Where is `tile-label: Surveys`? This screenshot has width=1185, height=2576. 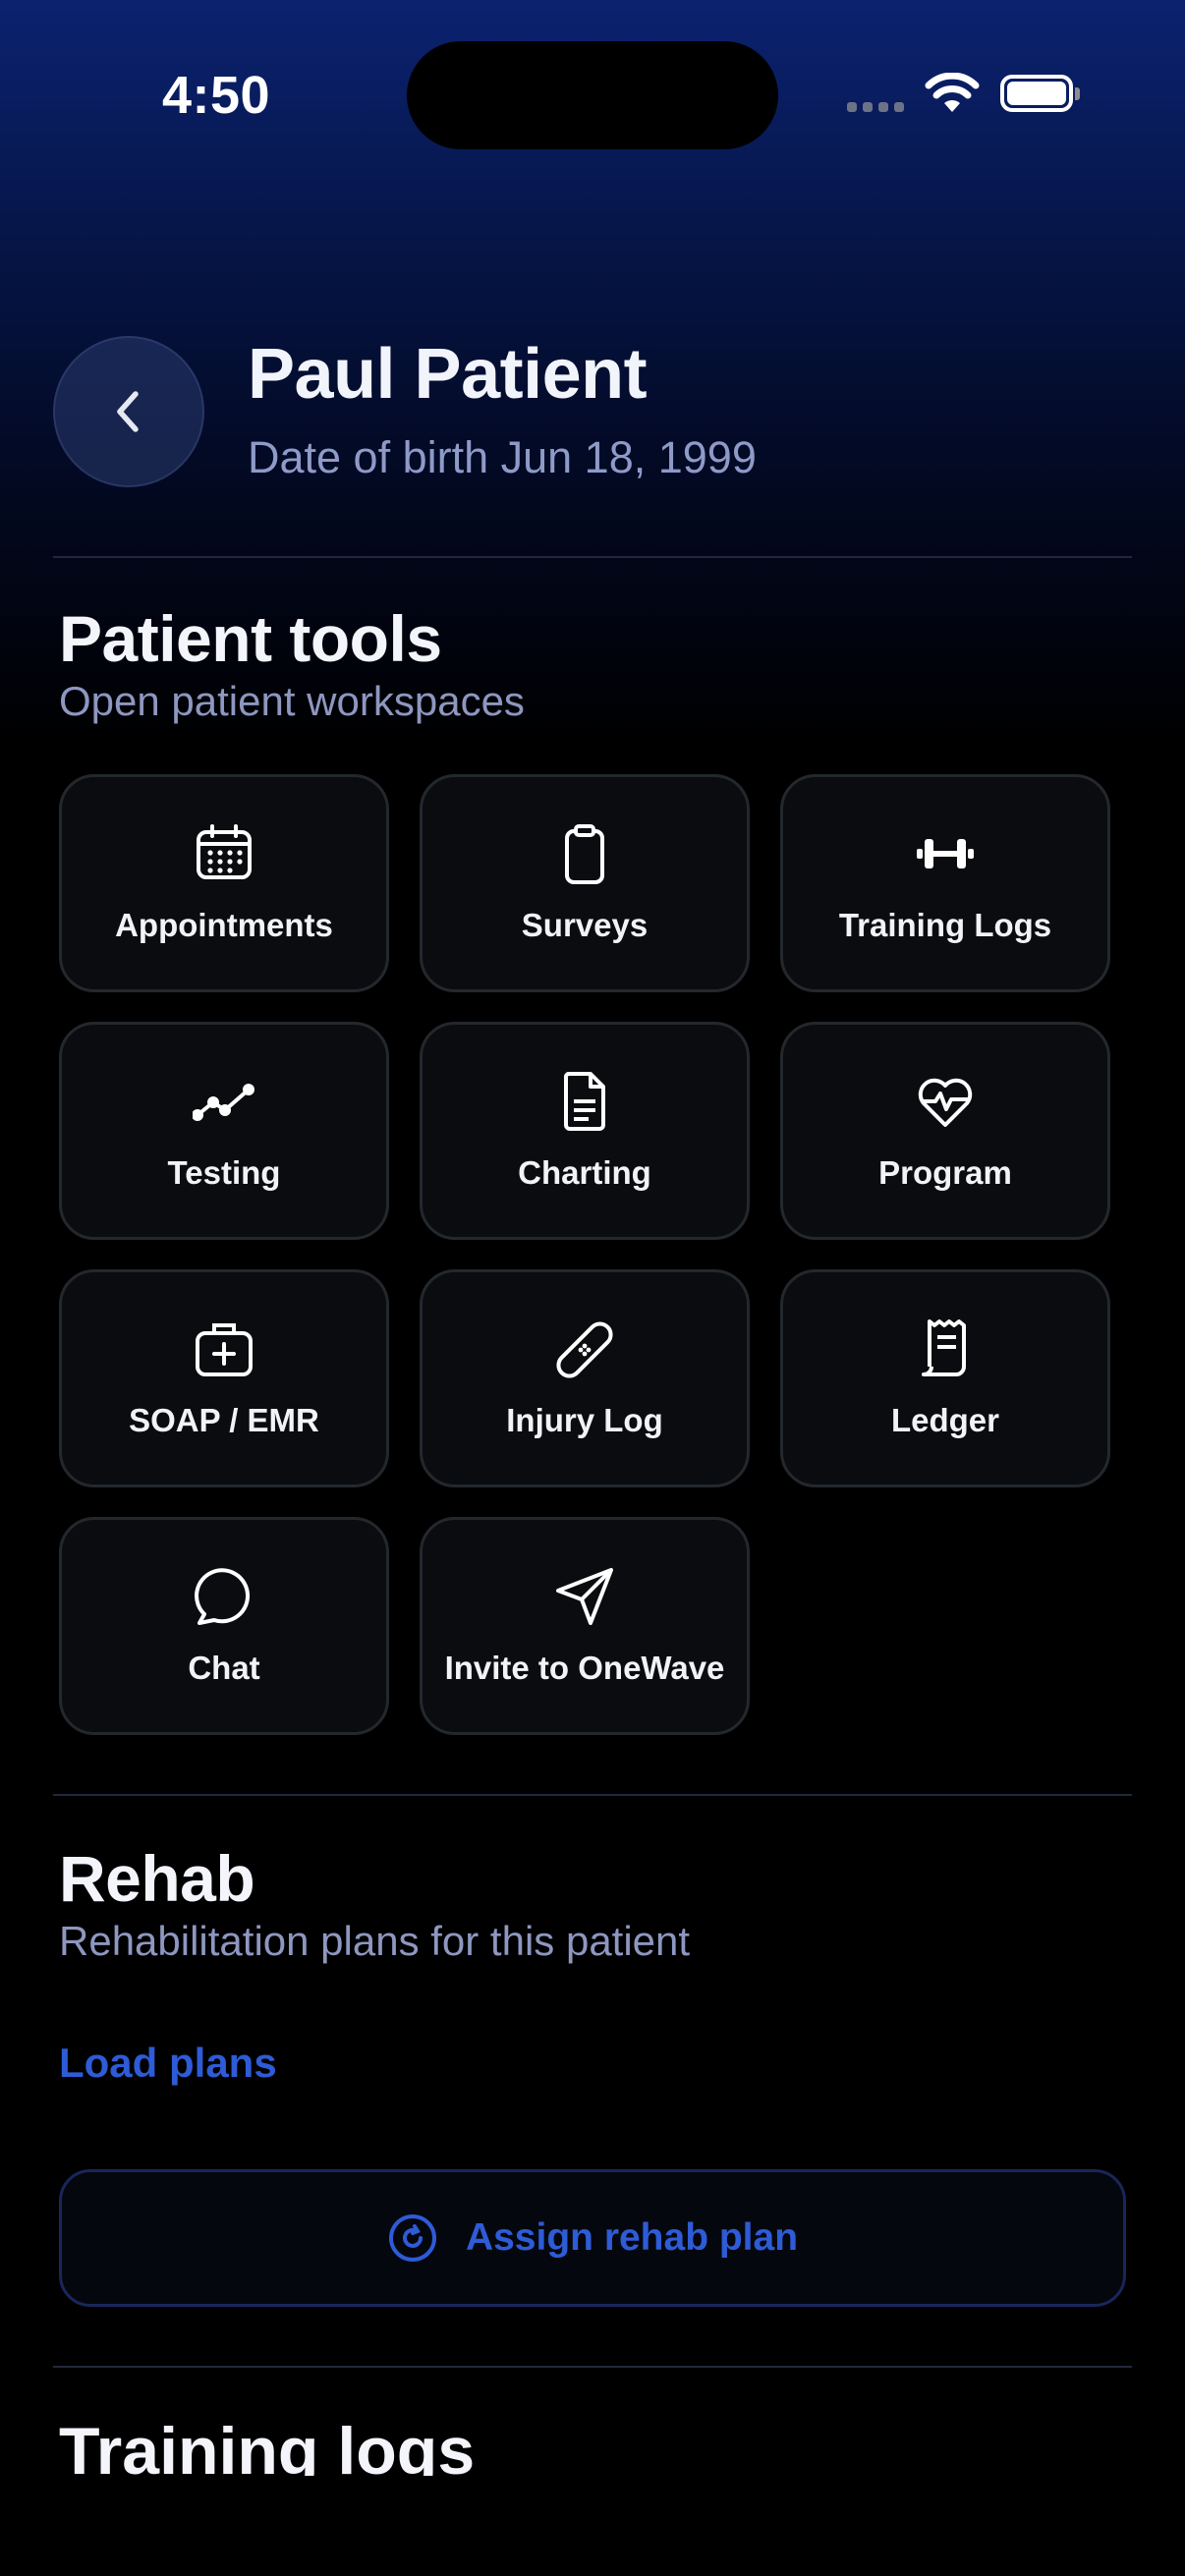
tile-label: Surveys is located at coordinates (585, 925).